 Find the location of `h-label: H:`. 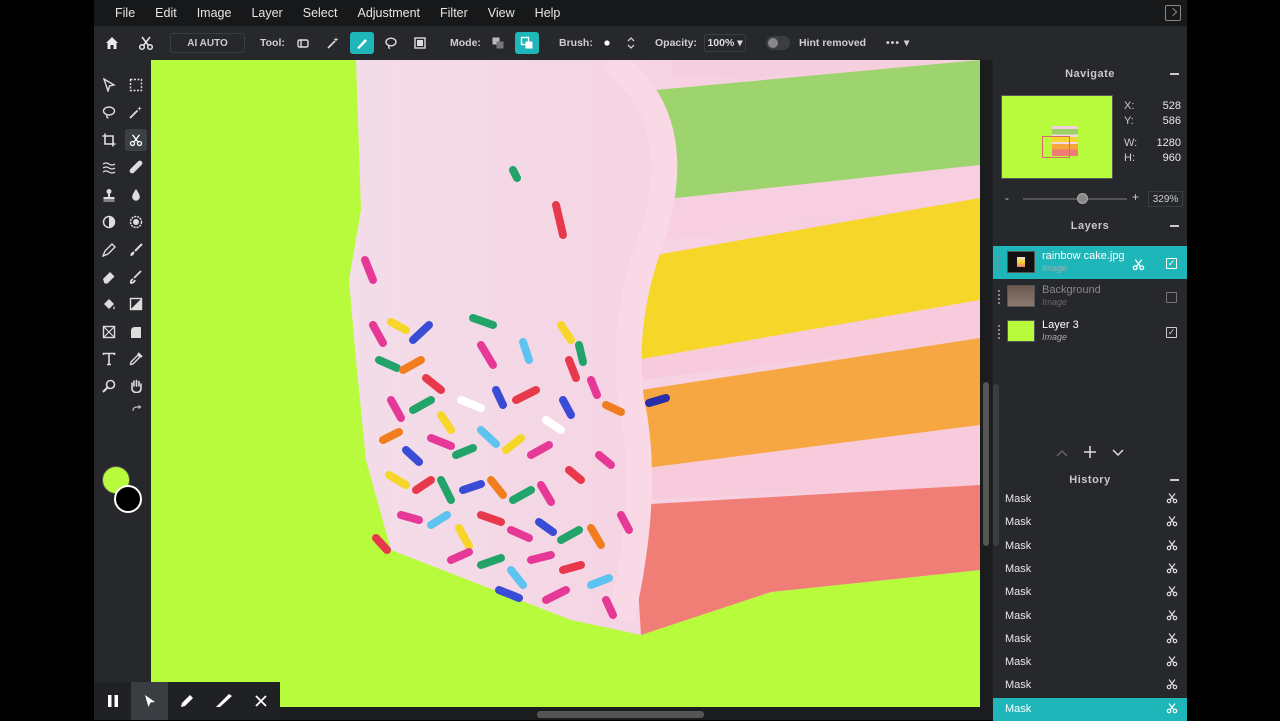

h-label: H: is located at coordinates (1129, 158).